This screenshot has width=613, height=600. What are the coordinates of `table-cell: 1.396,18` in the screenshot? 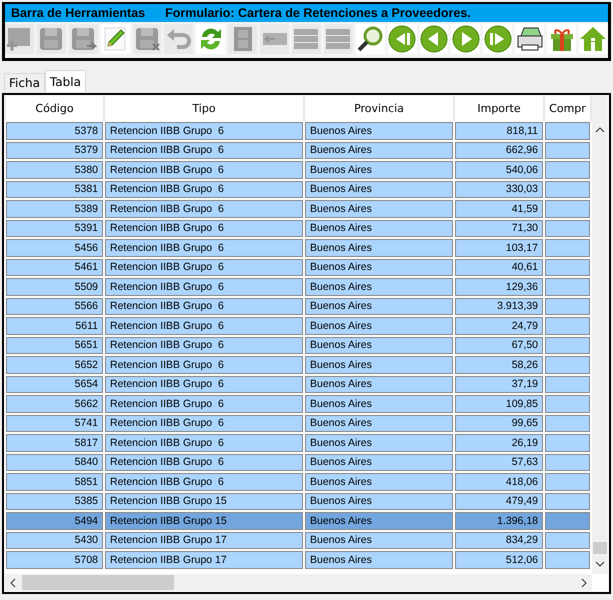 It's located at (499, 521).